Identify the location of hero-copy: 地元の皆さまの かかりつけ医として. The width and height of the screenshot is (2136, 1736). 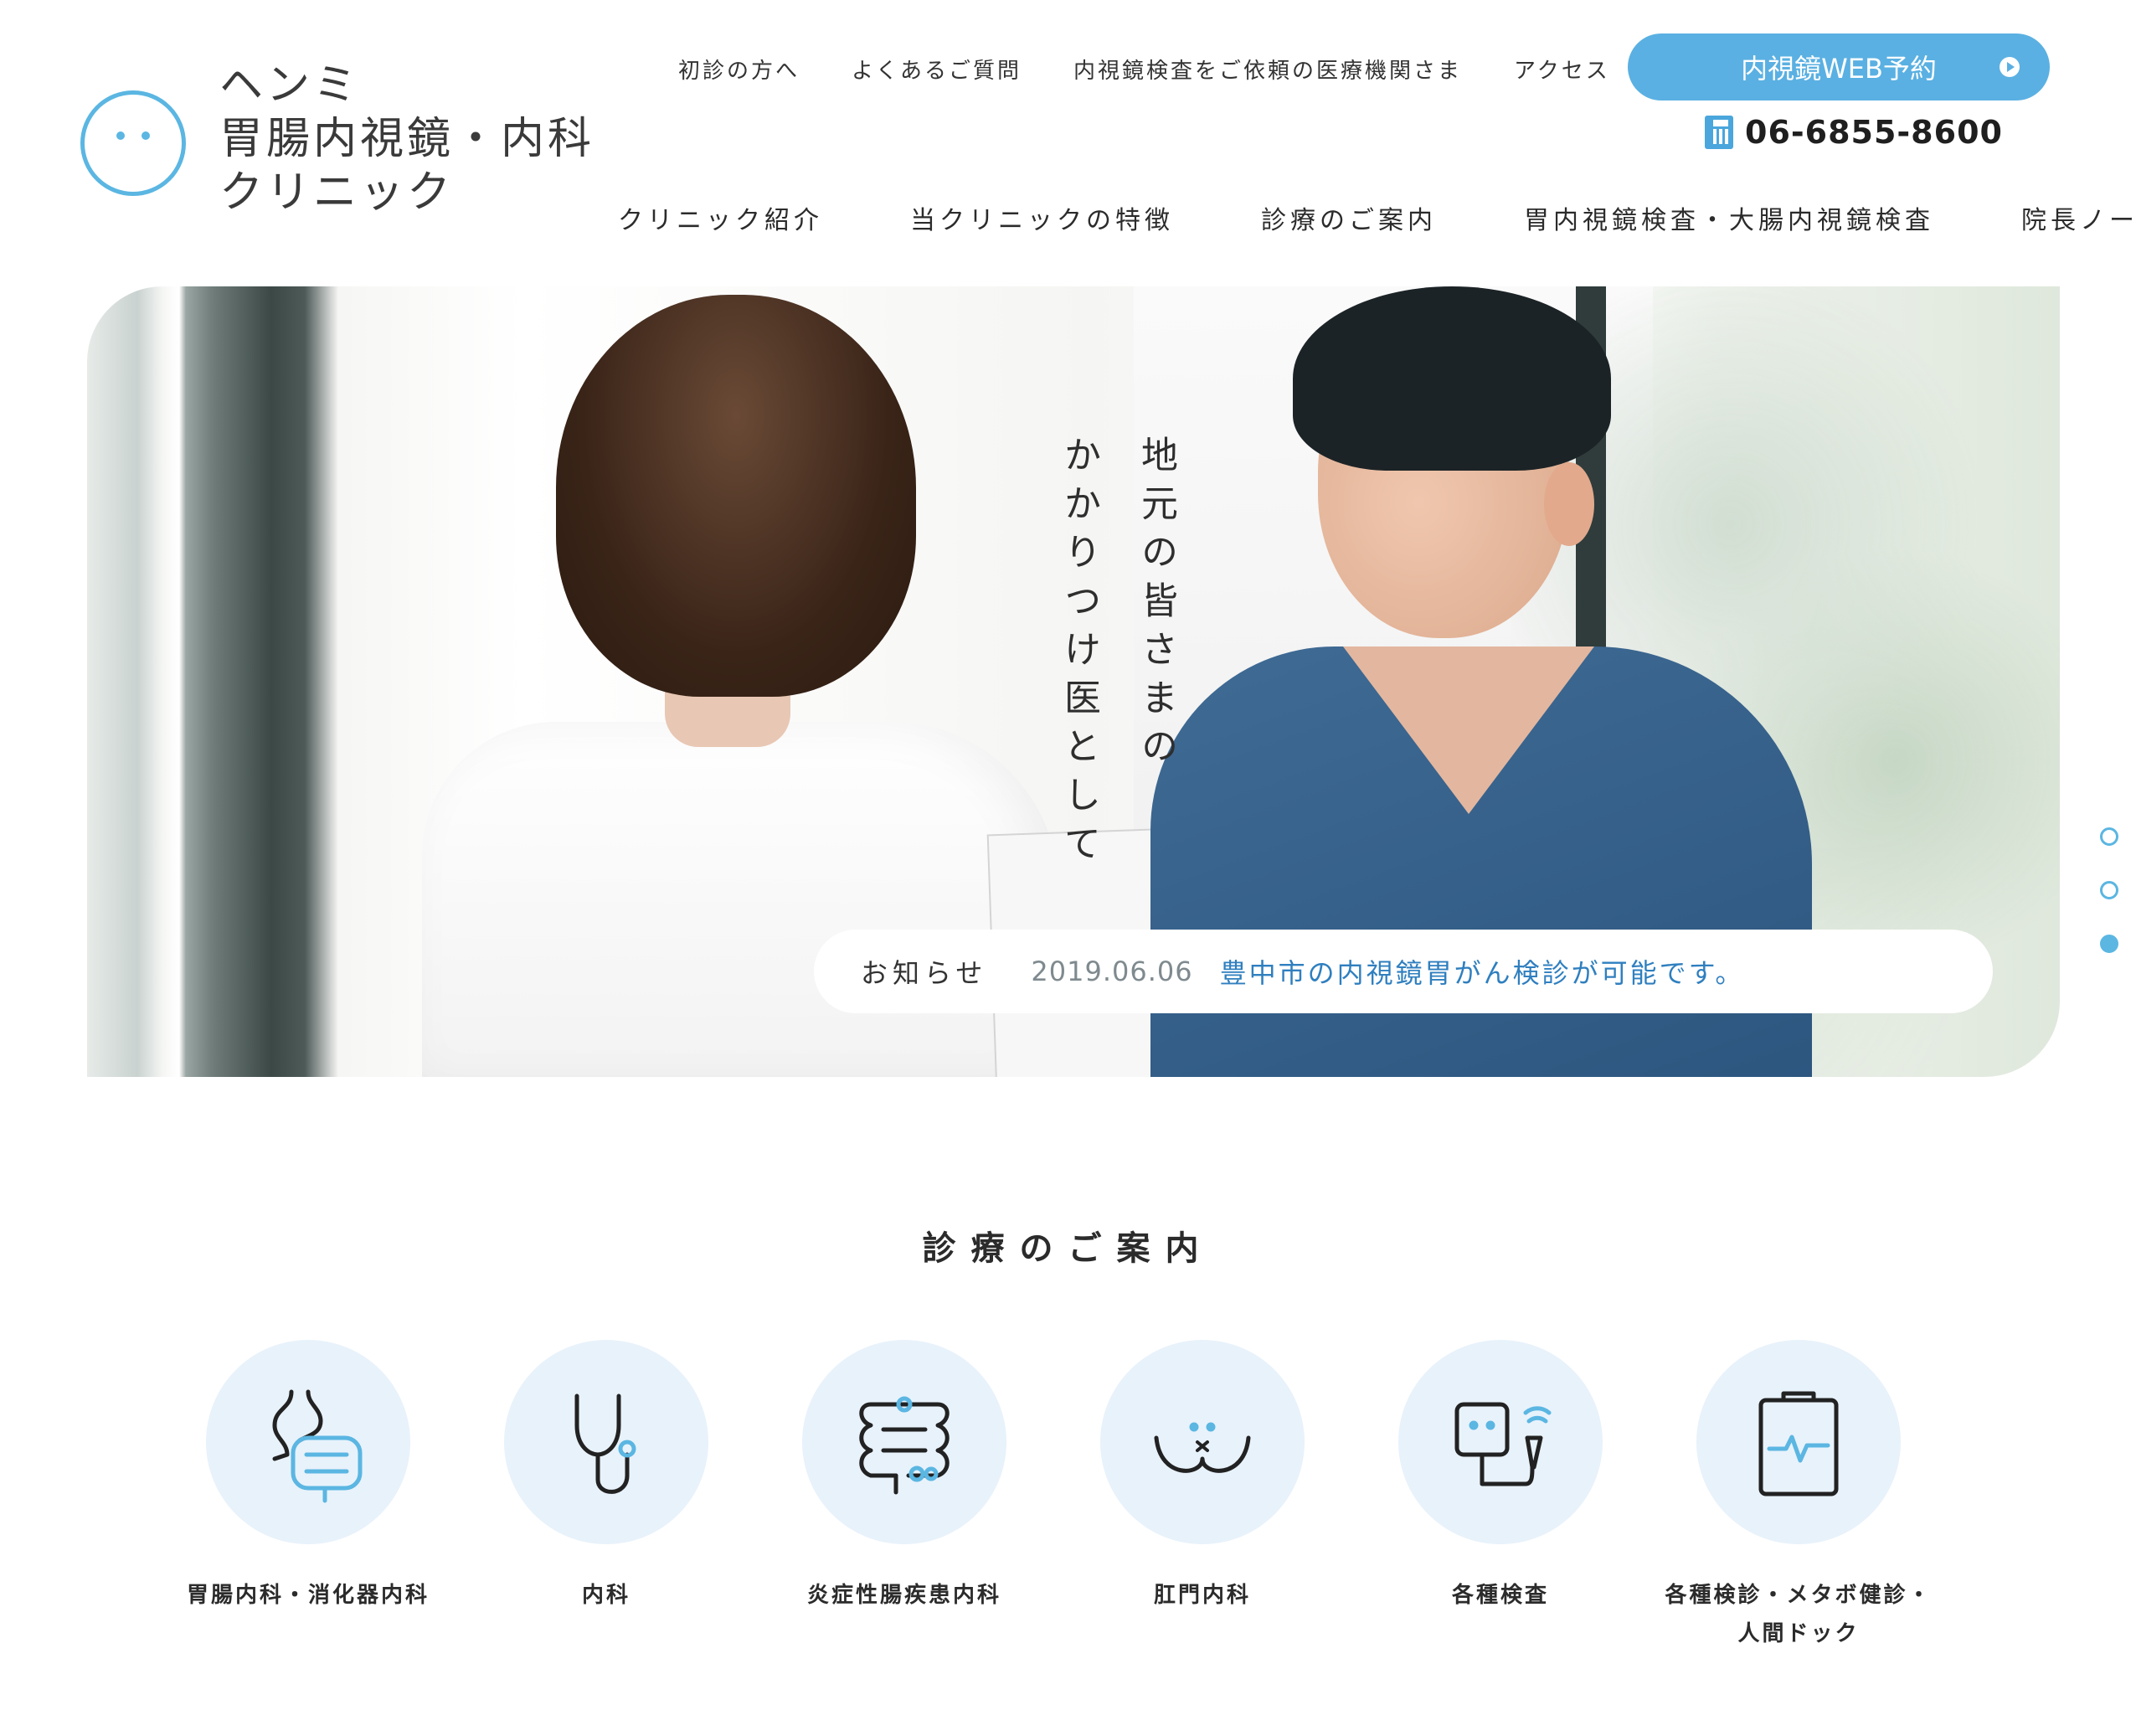
(741, 654).